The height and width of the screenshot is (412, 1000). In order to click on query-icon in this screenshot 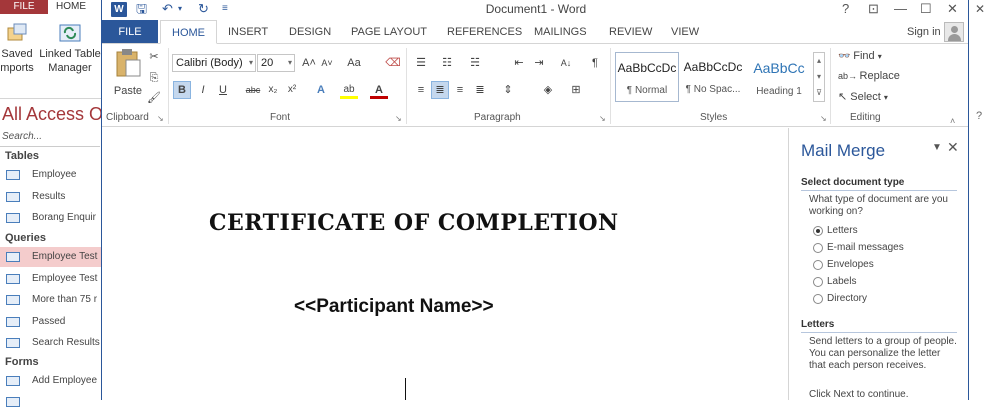, I will do `click(13, 322)`.